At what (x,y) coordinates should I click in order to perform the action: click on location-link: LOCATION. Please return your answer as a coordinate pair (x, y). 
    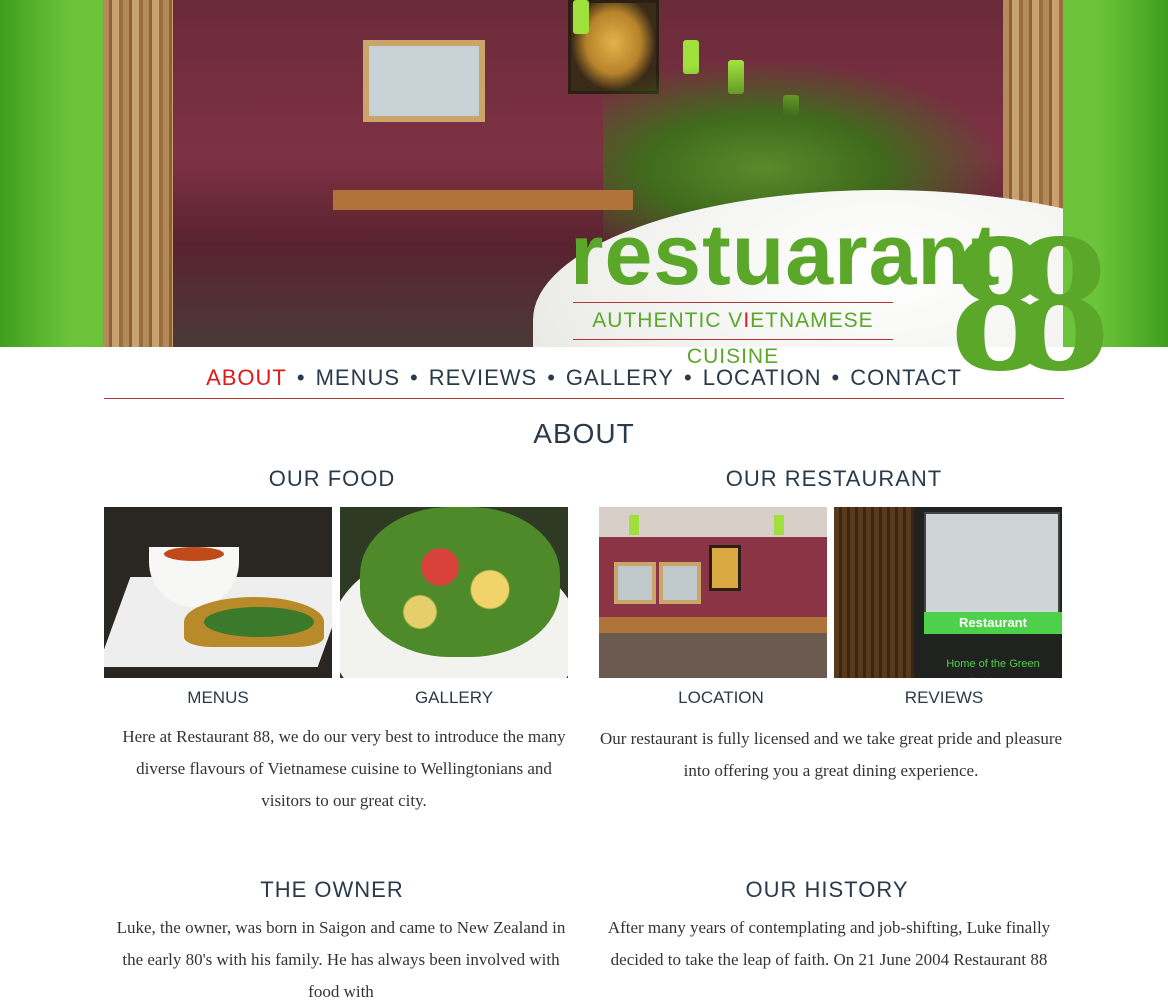
    Looking at the image, I should click on (721, 698).